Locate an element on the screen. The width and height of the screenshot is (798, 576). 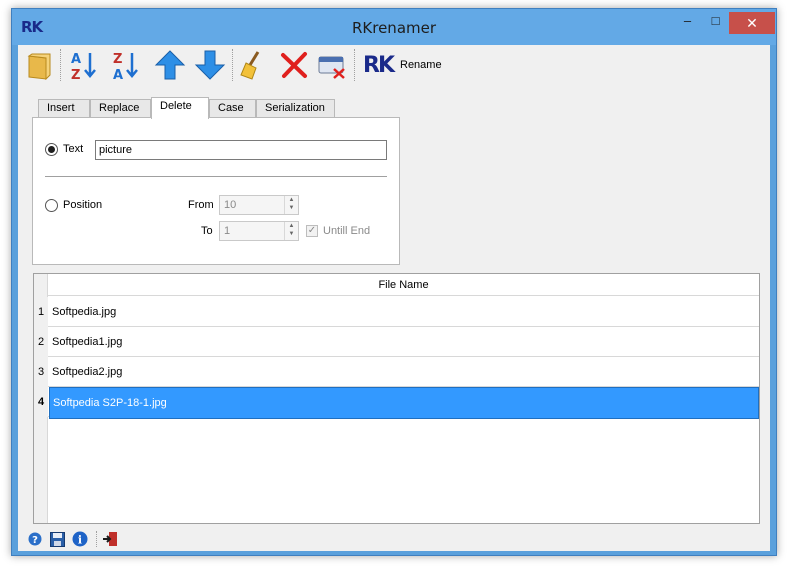
open-folder-icon is located at coordinates (39, 66).